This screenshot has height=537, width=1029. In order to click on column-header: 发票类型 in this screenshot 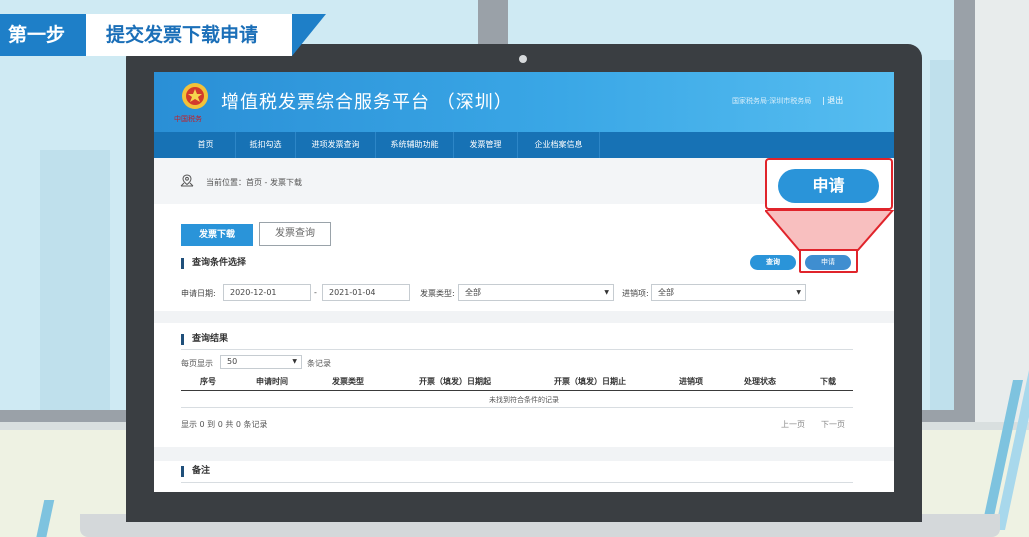, I will do `click(348, 381)`.